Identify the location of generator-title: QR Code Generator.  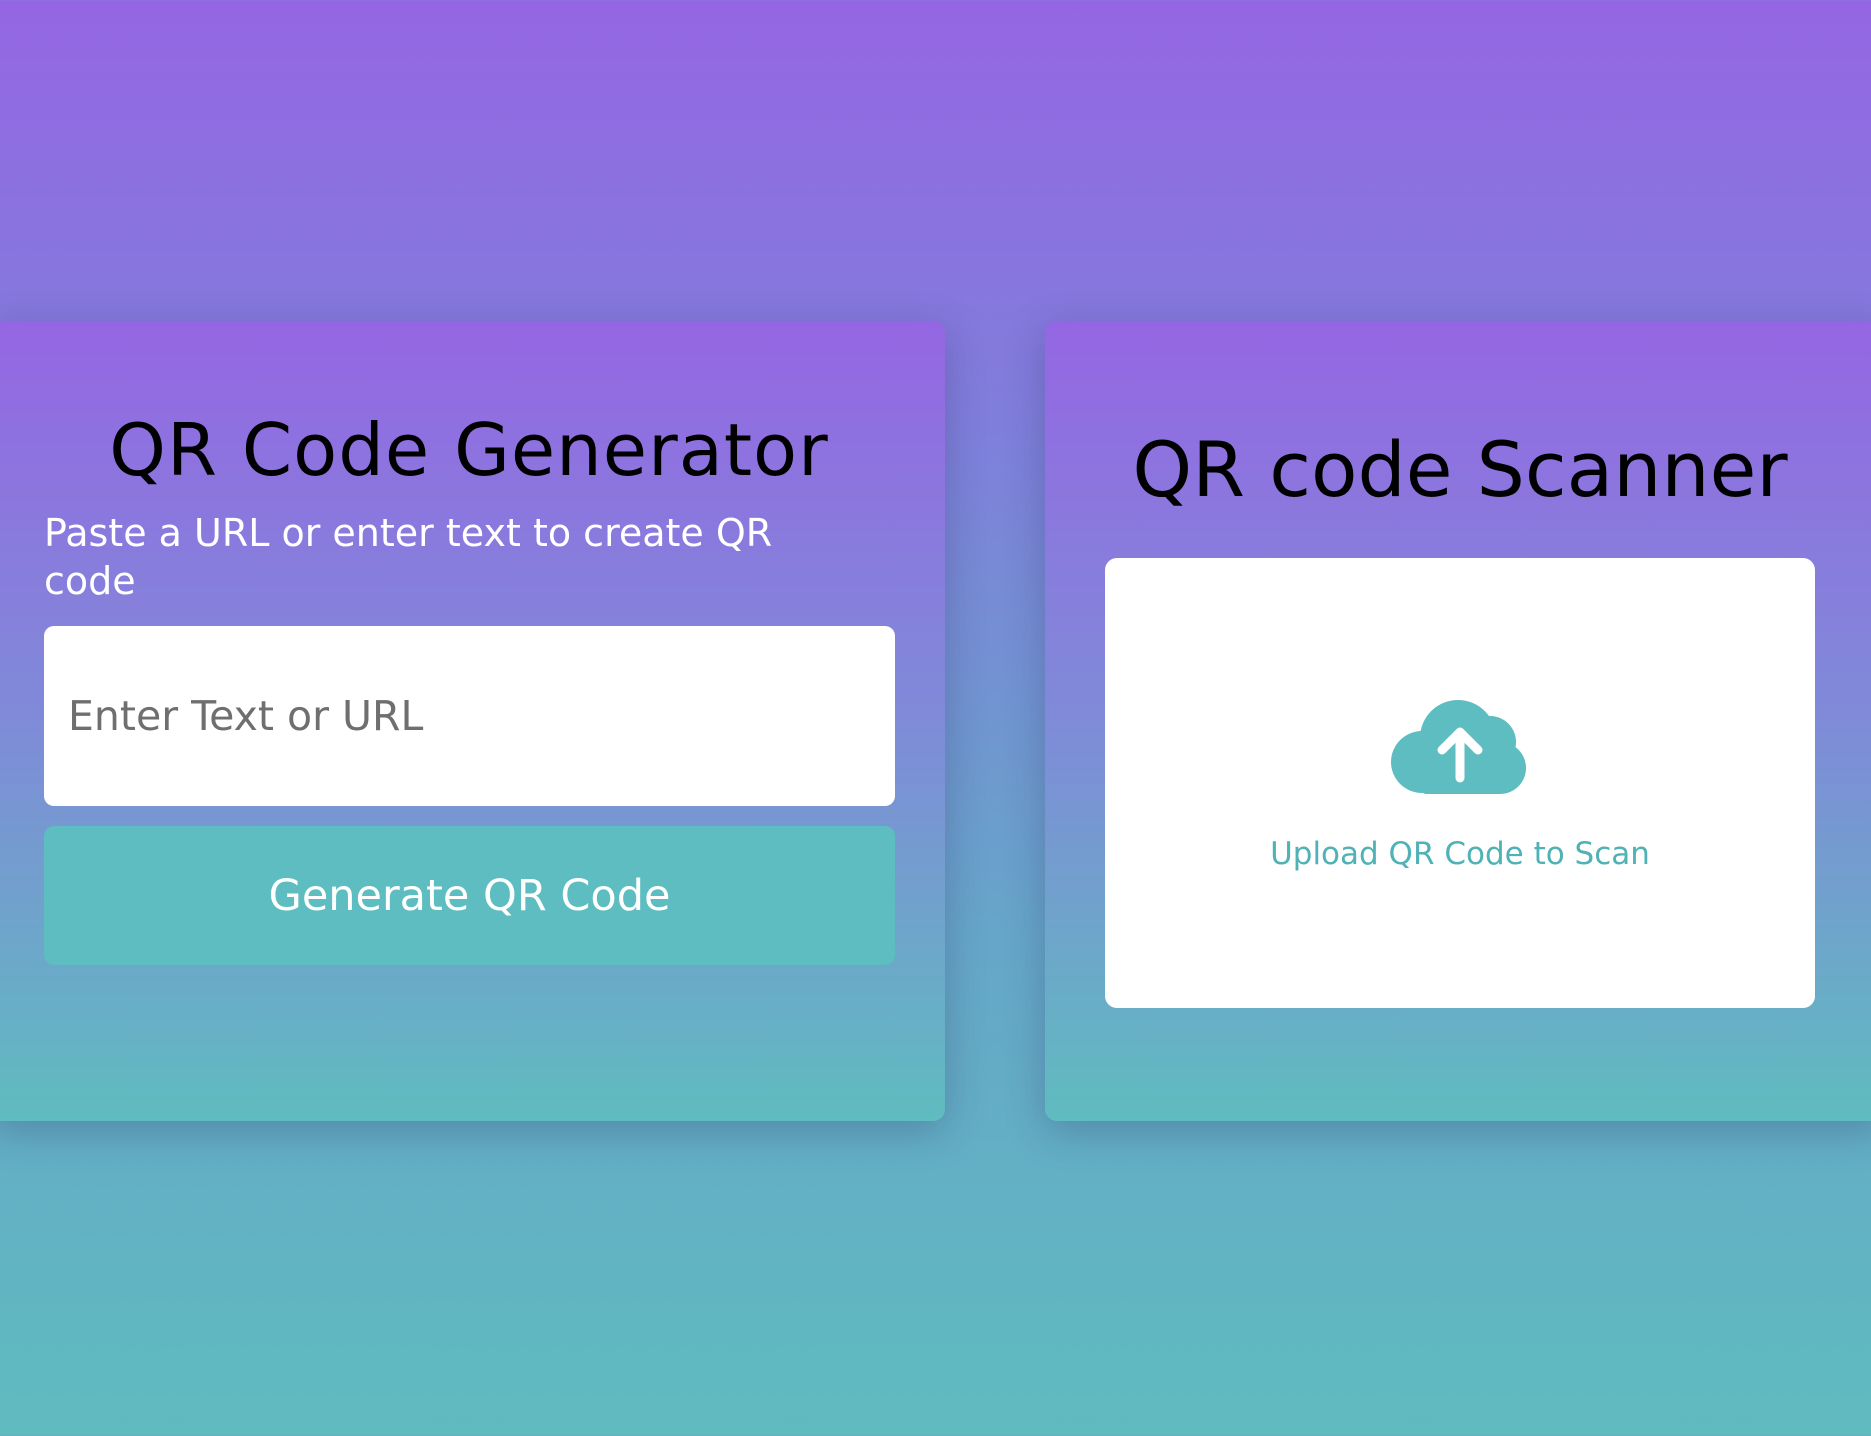
(469, 450).